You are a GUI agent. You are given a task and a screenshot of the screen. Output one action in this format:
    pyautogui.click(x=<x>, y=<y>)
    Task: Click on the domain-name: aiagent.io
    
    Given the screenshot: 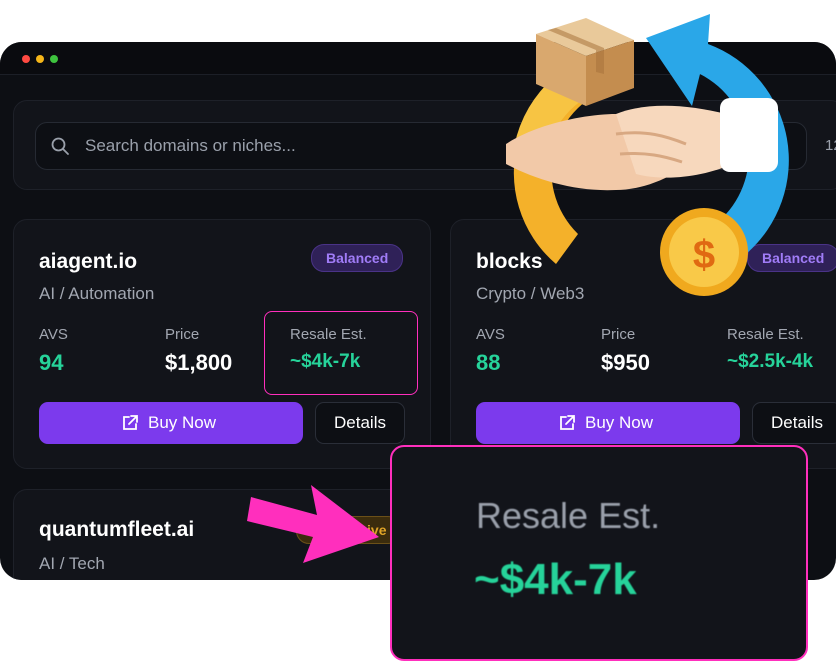 What is the action you would take?
    pyautogui.click(x=88, y=261)
    